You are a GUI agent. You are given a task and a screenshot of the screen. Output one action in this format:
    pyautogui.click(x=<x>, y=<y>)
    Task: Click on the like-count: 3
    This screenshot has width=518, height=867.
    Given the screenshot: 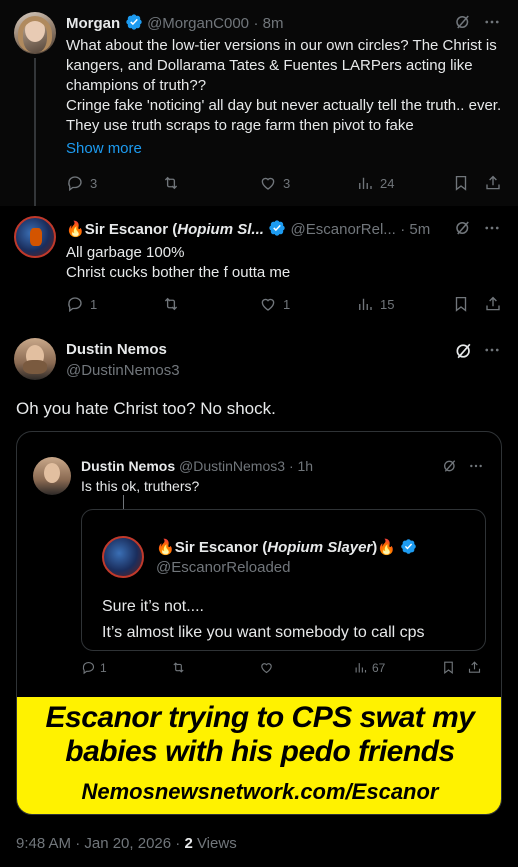 What is the action you would take?
    pyautogui.click(x=287, y=183)
    